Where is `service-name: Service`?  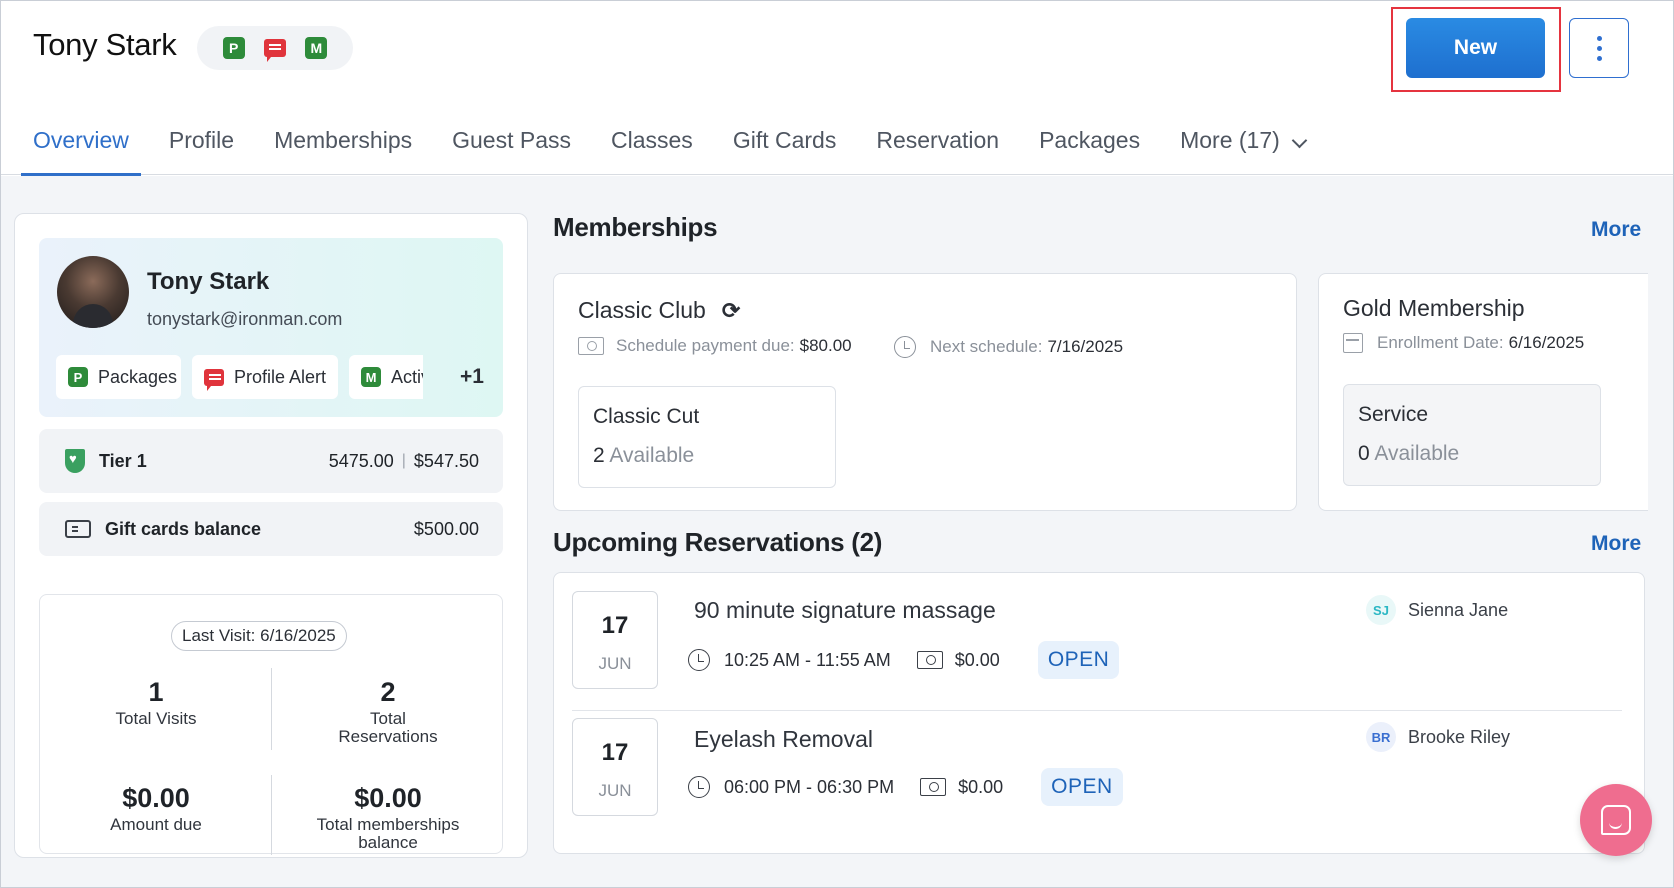
service-name: Service is located at coordinates (1393, 414).